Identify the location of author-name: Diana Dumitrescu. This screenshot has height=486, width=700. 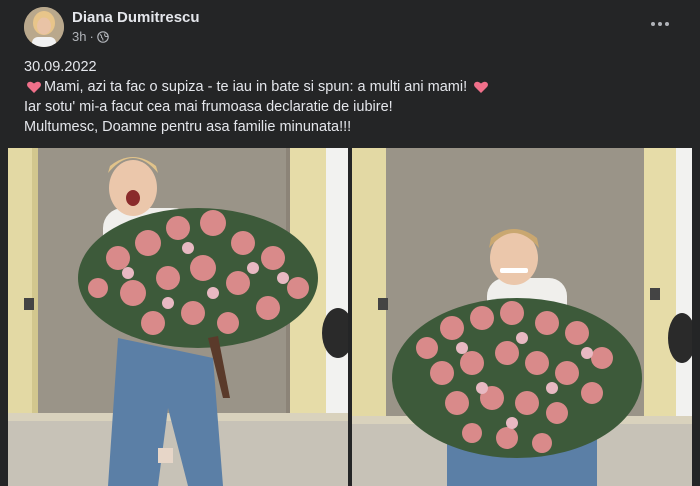
(136, 17).